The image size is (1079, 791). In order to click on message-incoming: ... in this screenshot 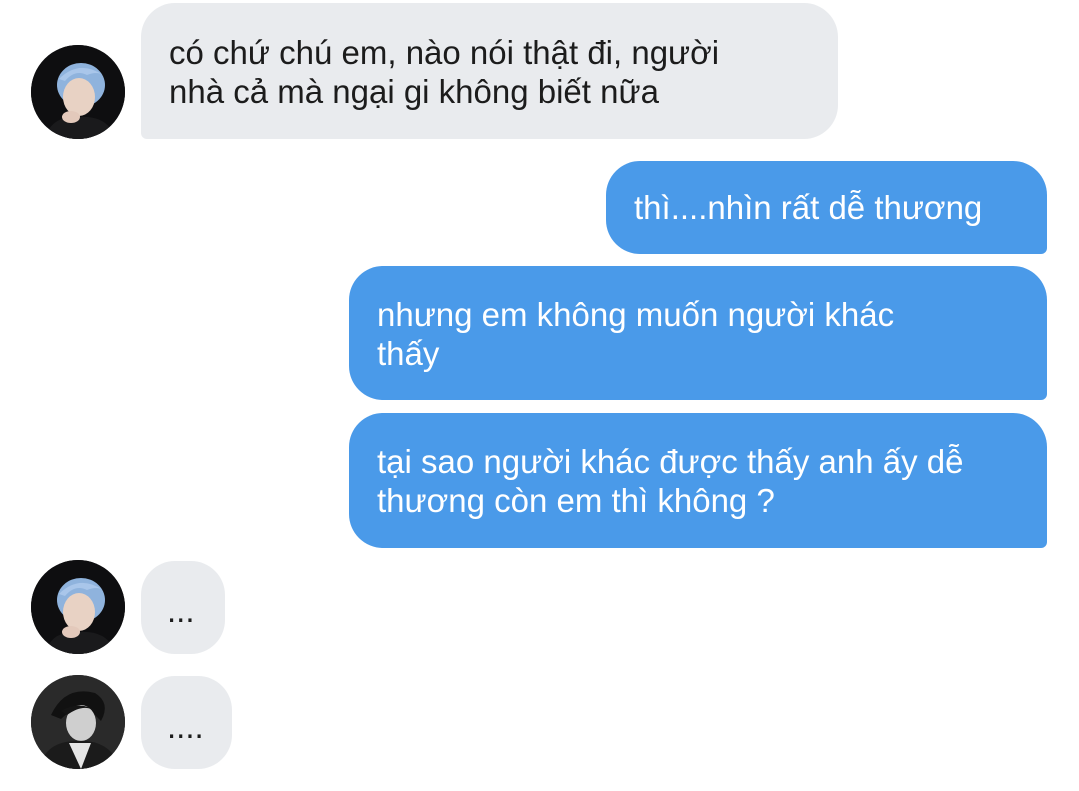, I will do `click(183, 607)`.